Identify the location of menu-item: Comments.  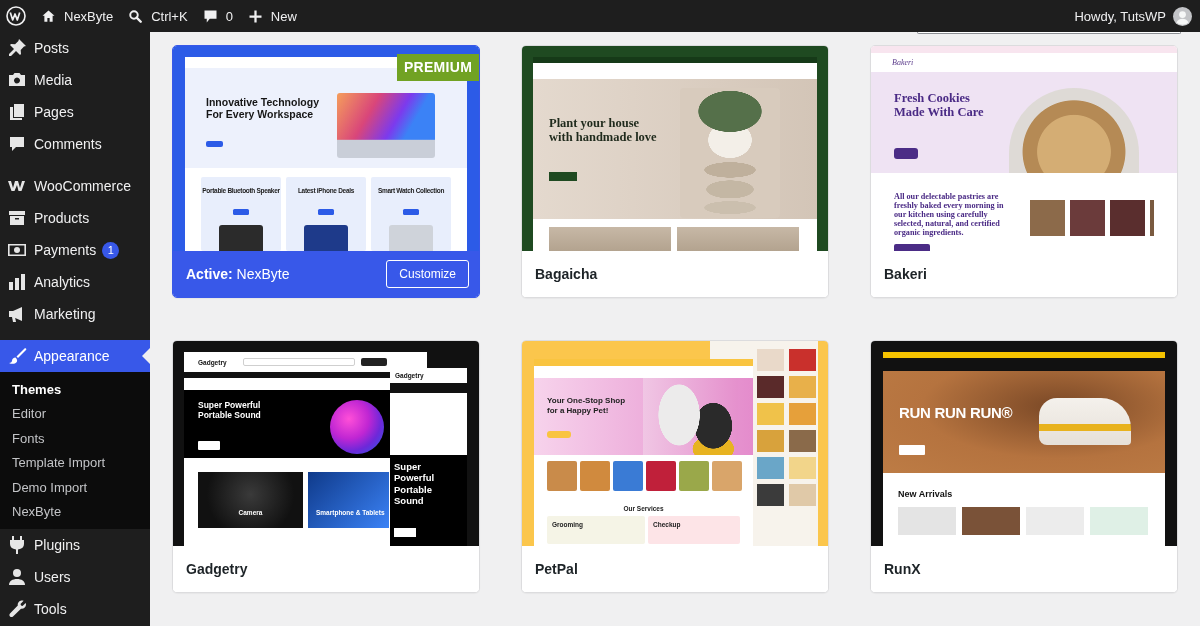
(75, 144).